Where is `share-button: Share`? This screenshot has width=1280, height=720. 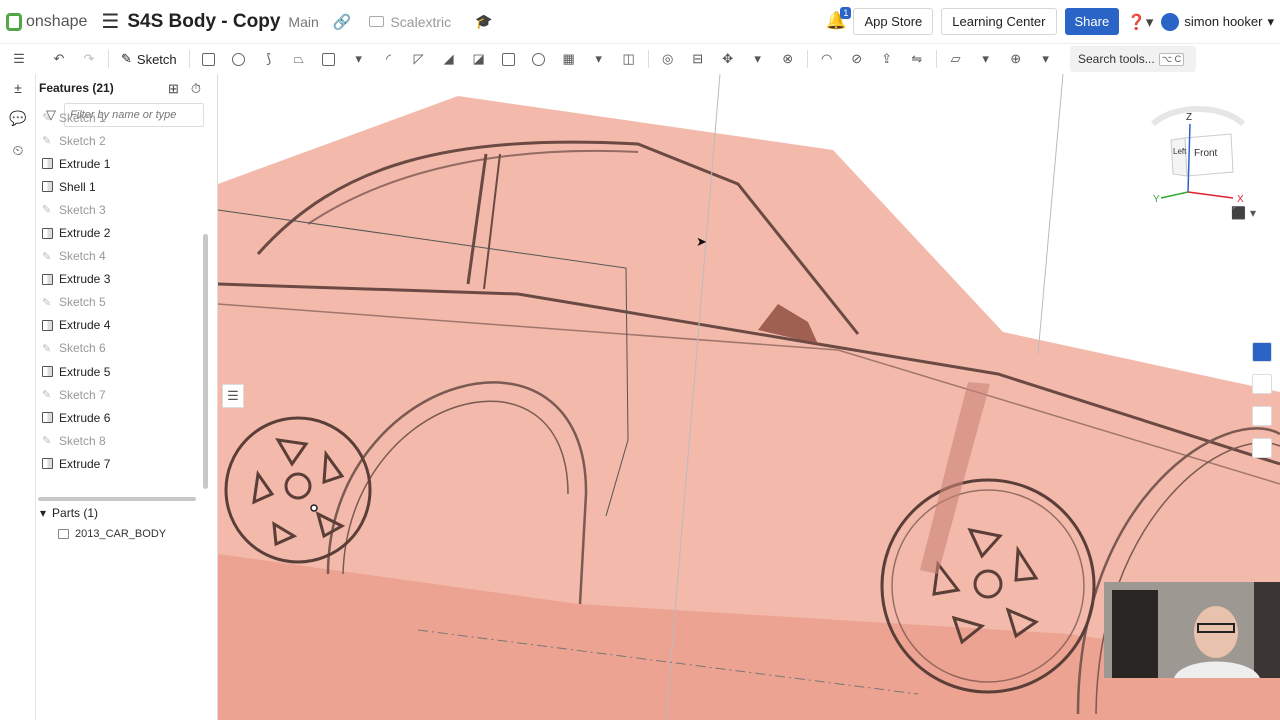 share-button: Share is located at coordinates (1092, 21).